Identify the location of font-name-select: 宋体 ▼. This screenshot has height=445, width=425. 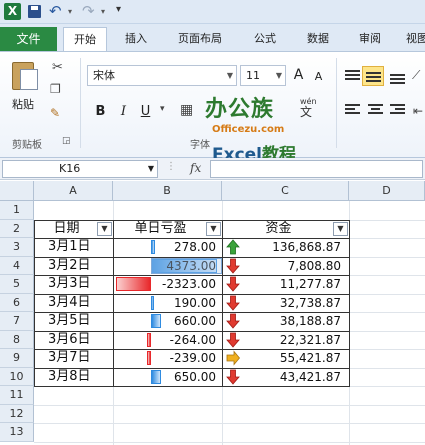
(162, 75).